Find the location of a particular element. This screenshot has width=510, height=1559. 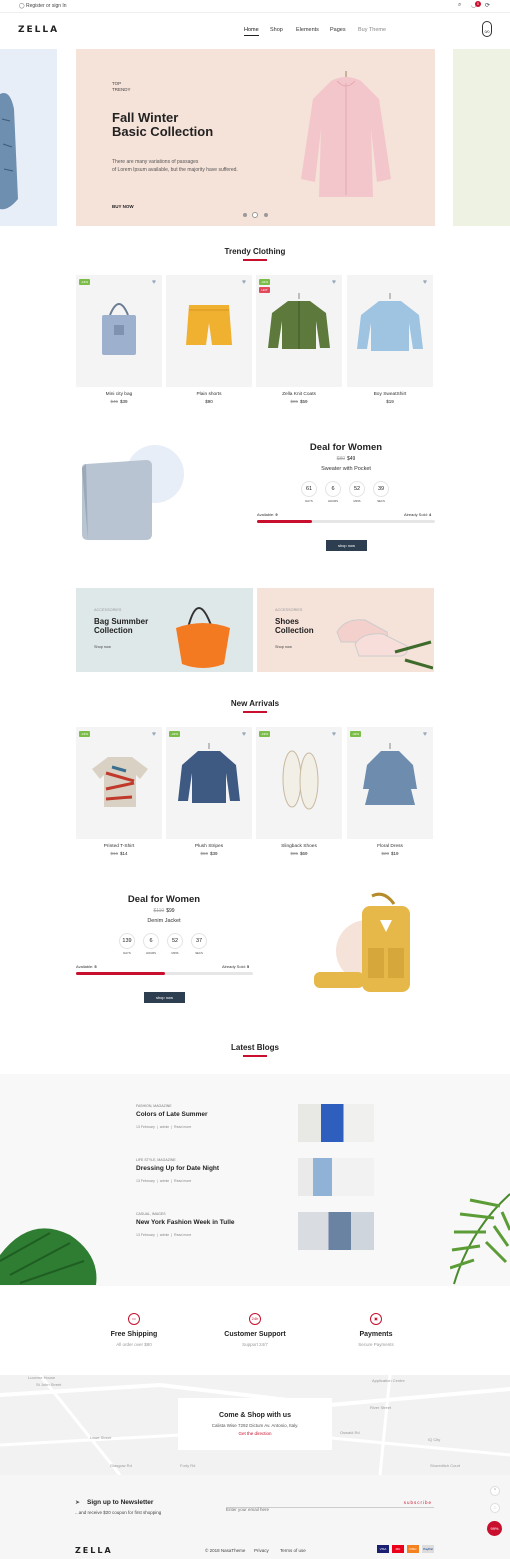

green-coat-image is located at coordinates (299, 321).